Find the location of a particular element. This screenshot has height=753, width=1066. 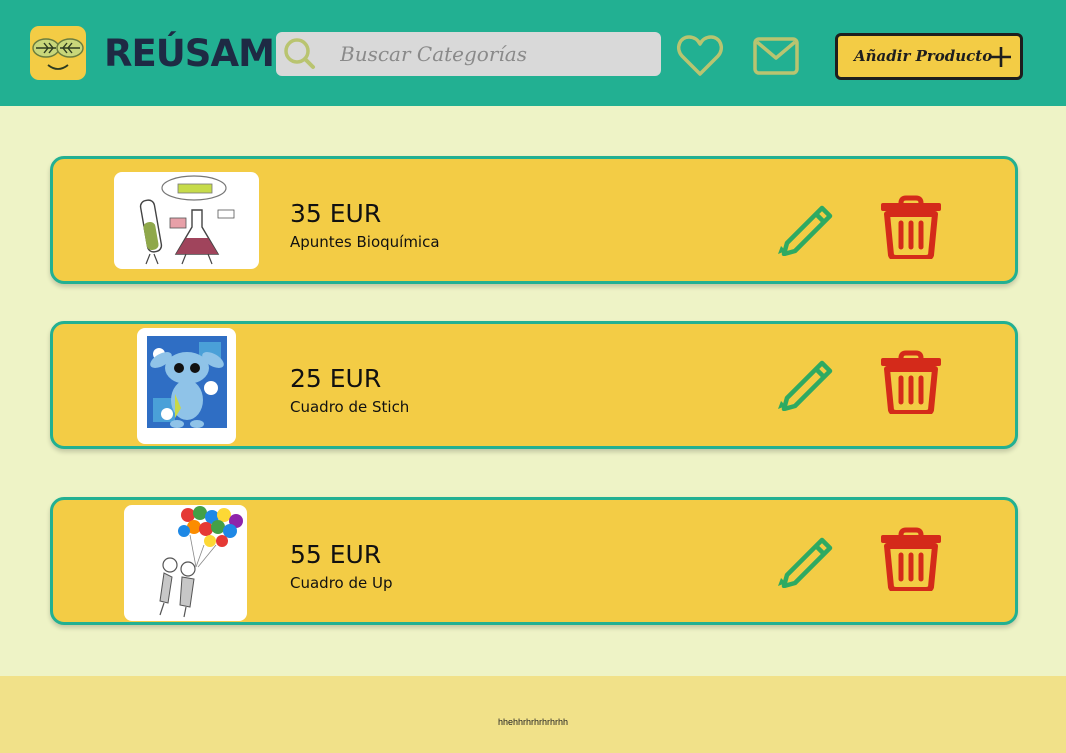

product-image-chemistry is located at coordinates (186, 220).